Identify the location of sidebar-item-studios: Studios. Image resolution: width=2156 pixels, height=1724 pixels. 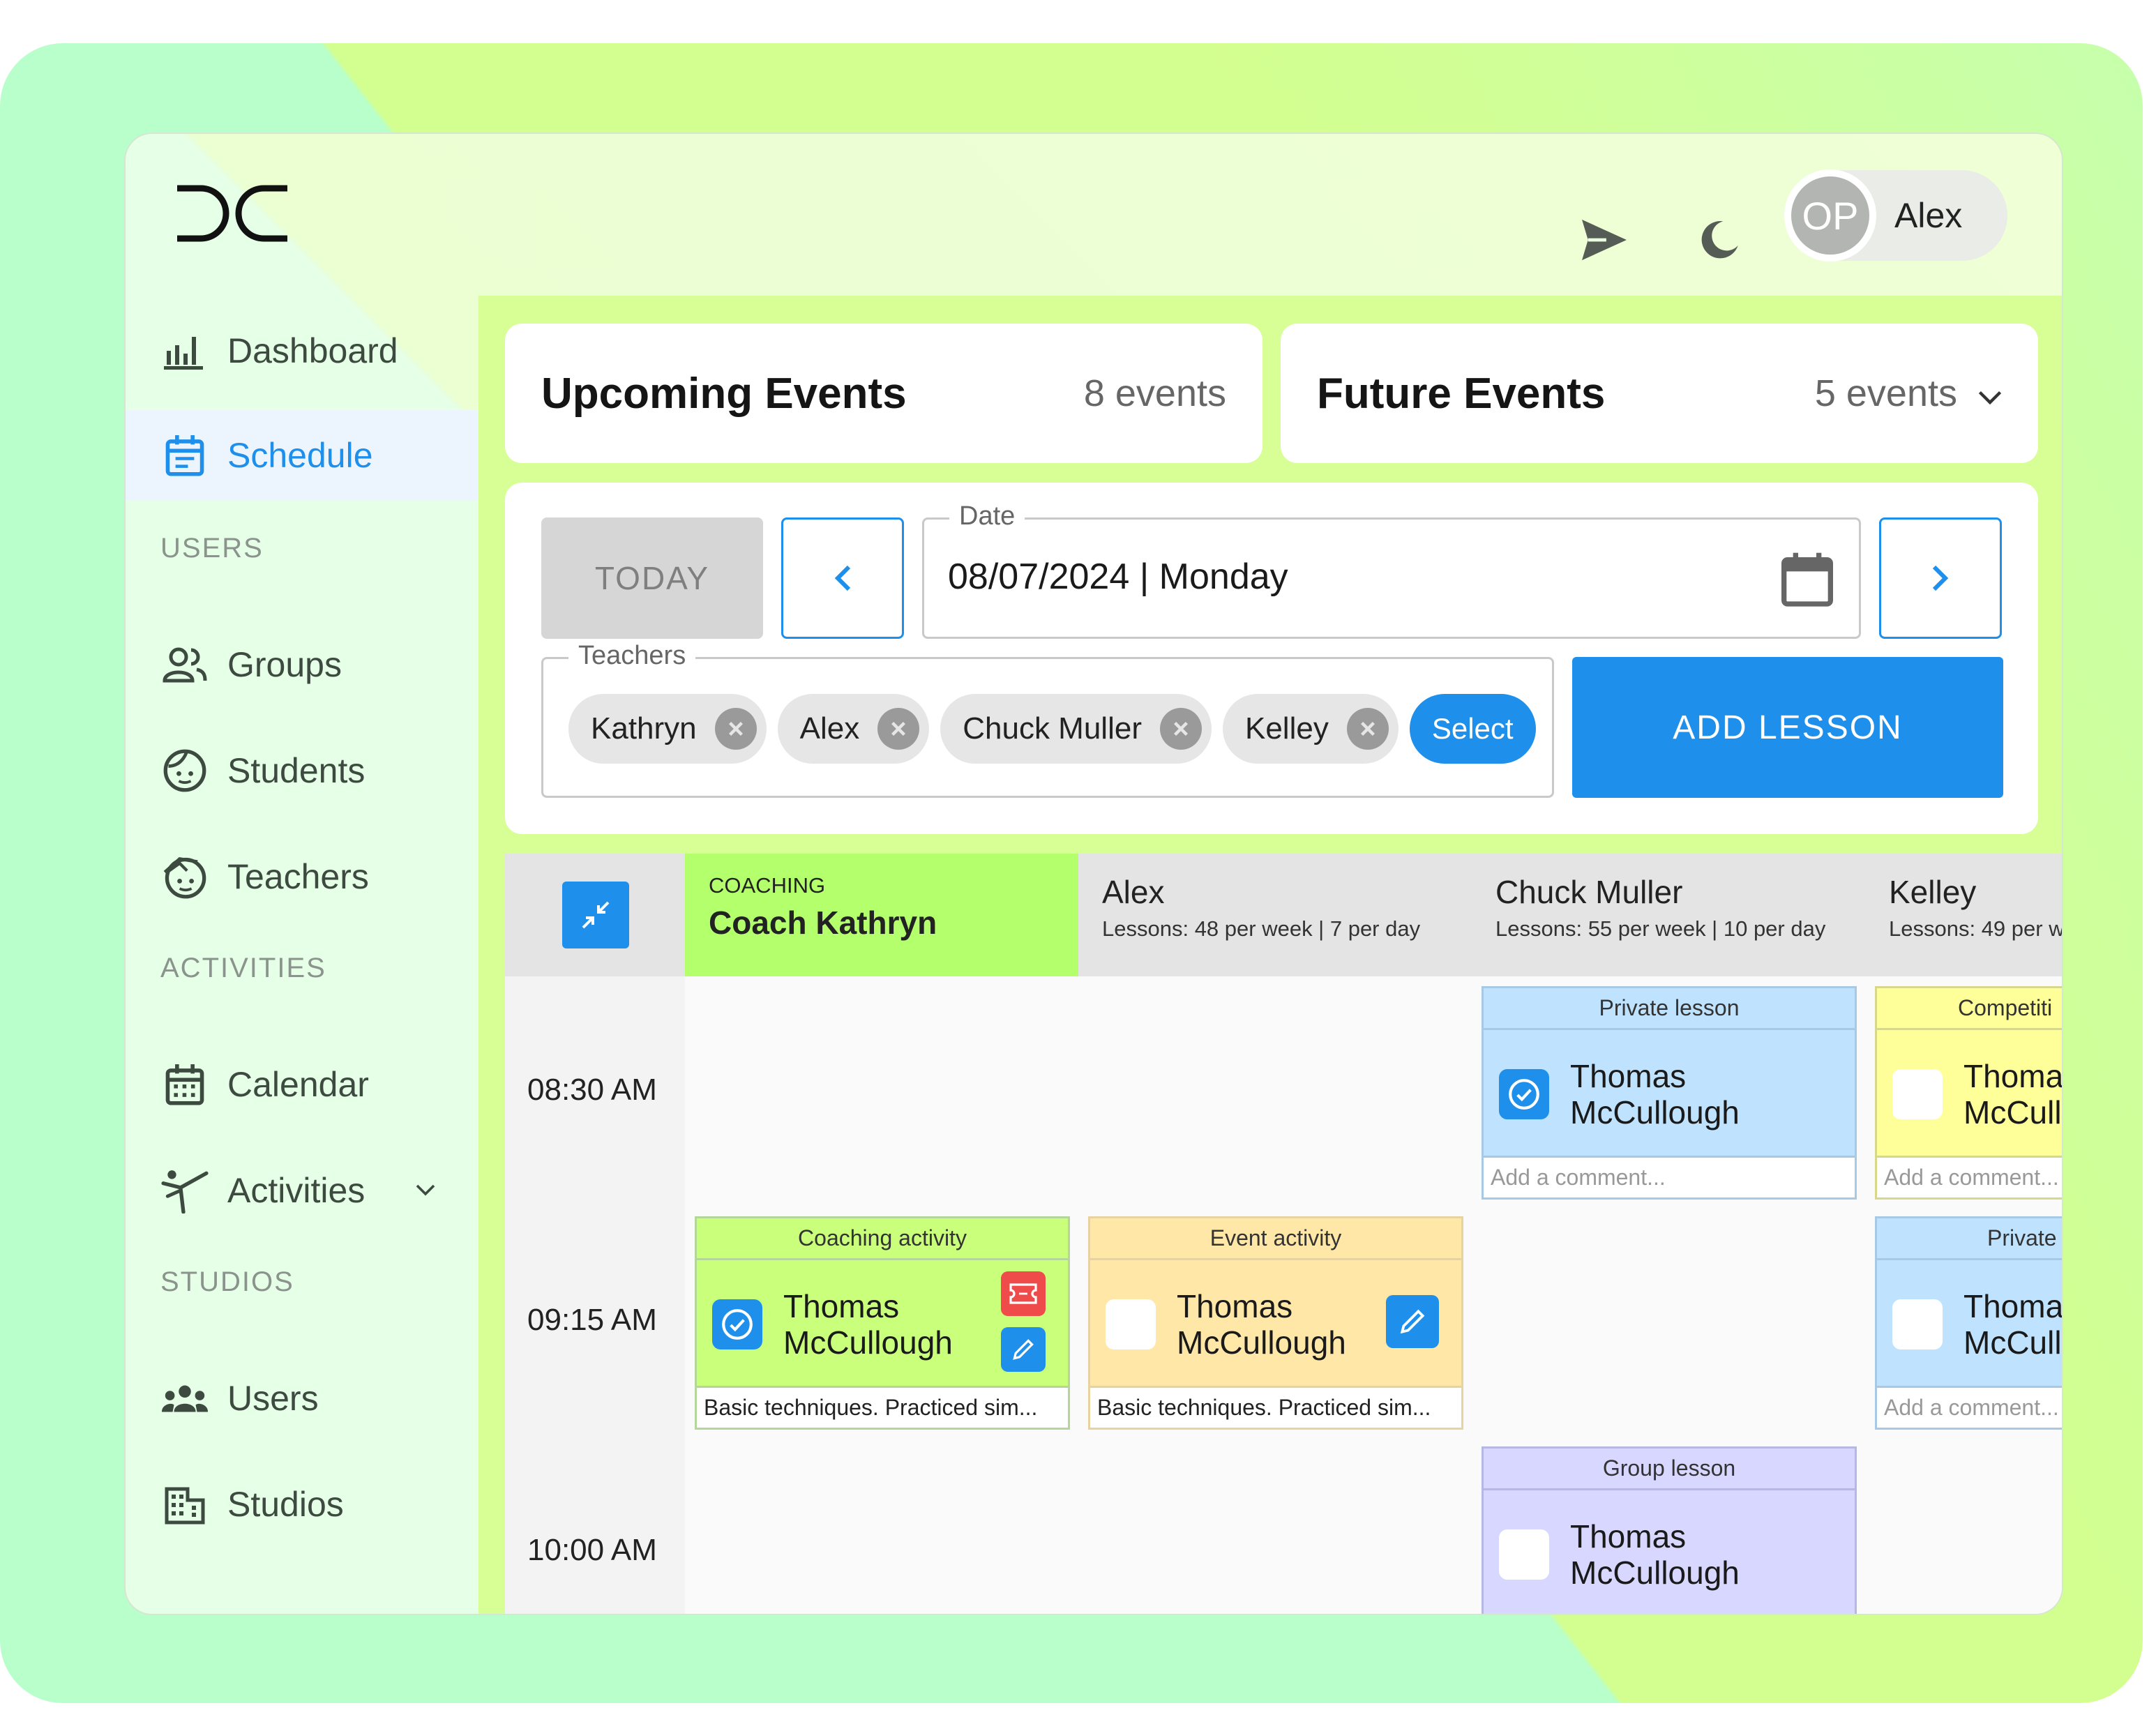
(302, 1504).